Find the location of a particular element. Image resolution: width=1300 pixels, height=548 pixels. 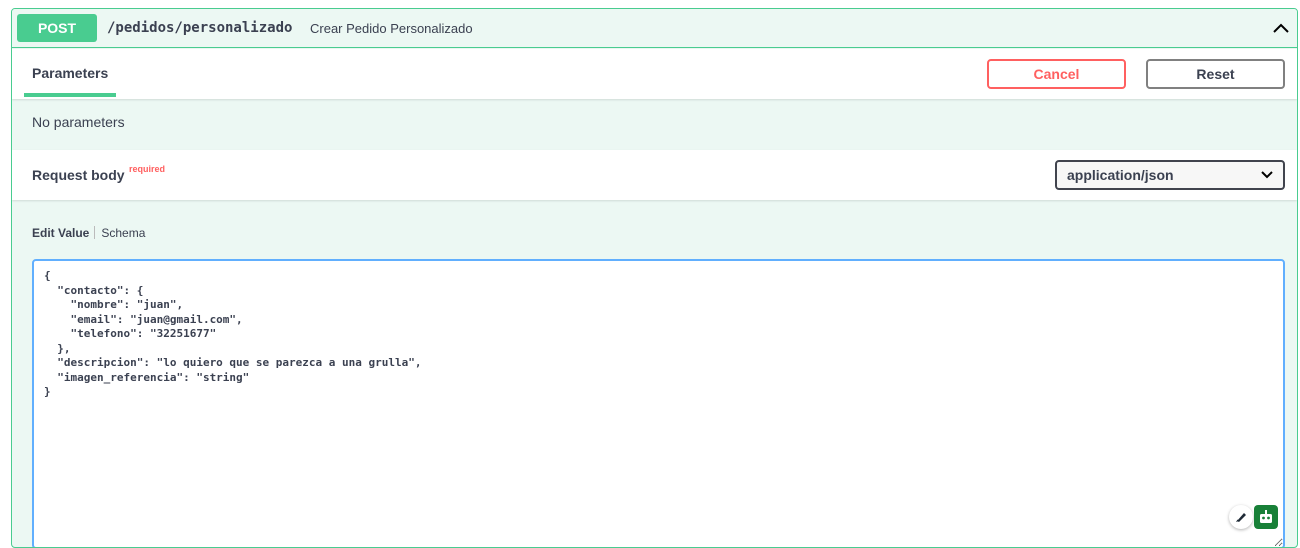

parameters-header: Parameters Cancel Reset is located at coordinates (654, 74).